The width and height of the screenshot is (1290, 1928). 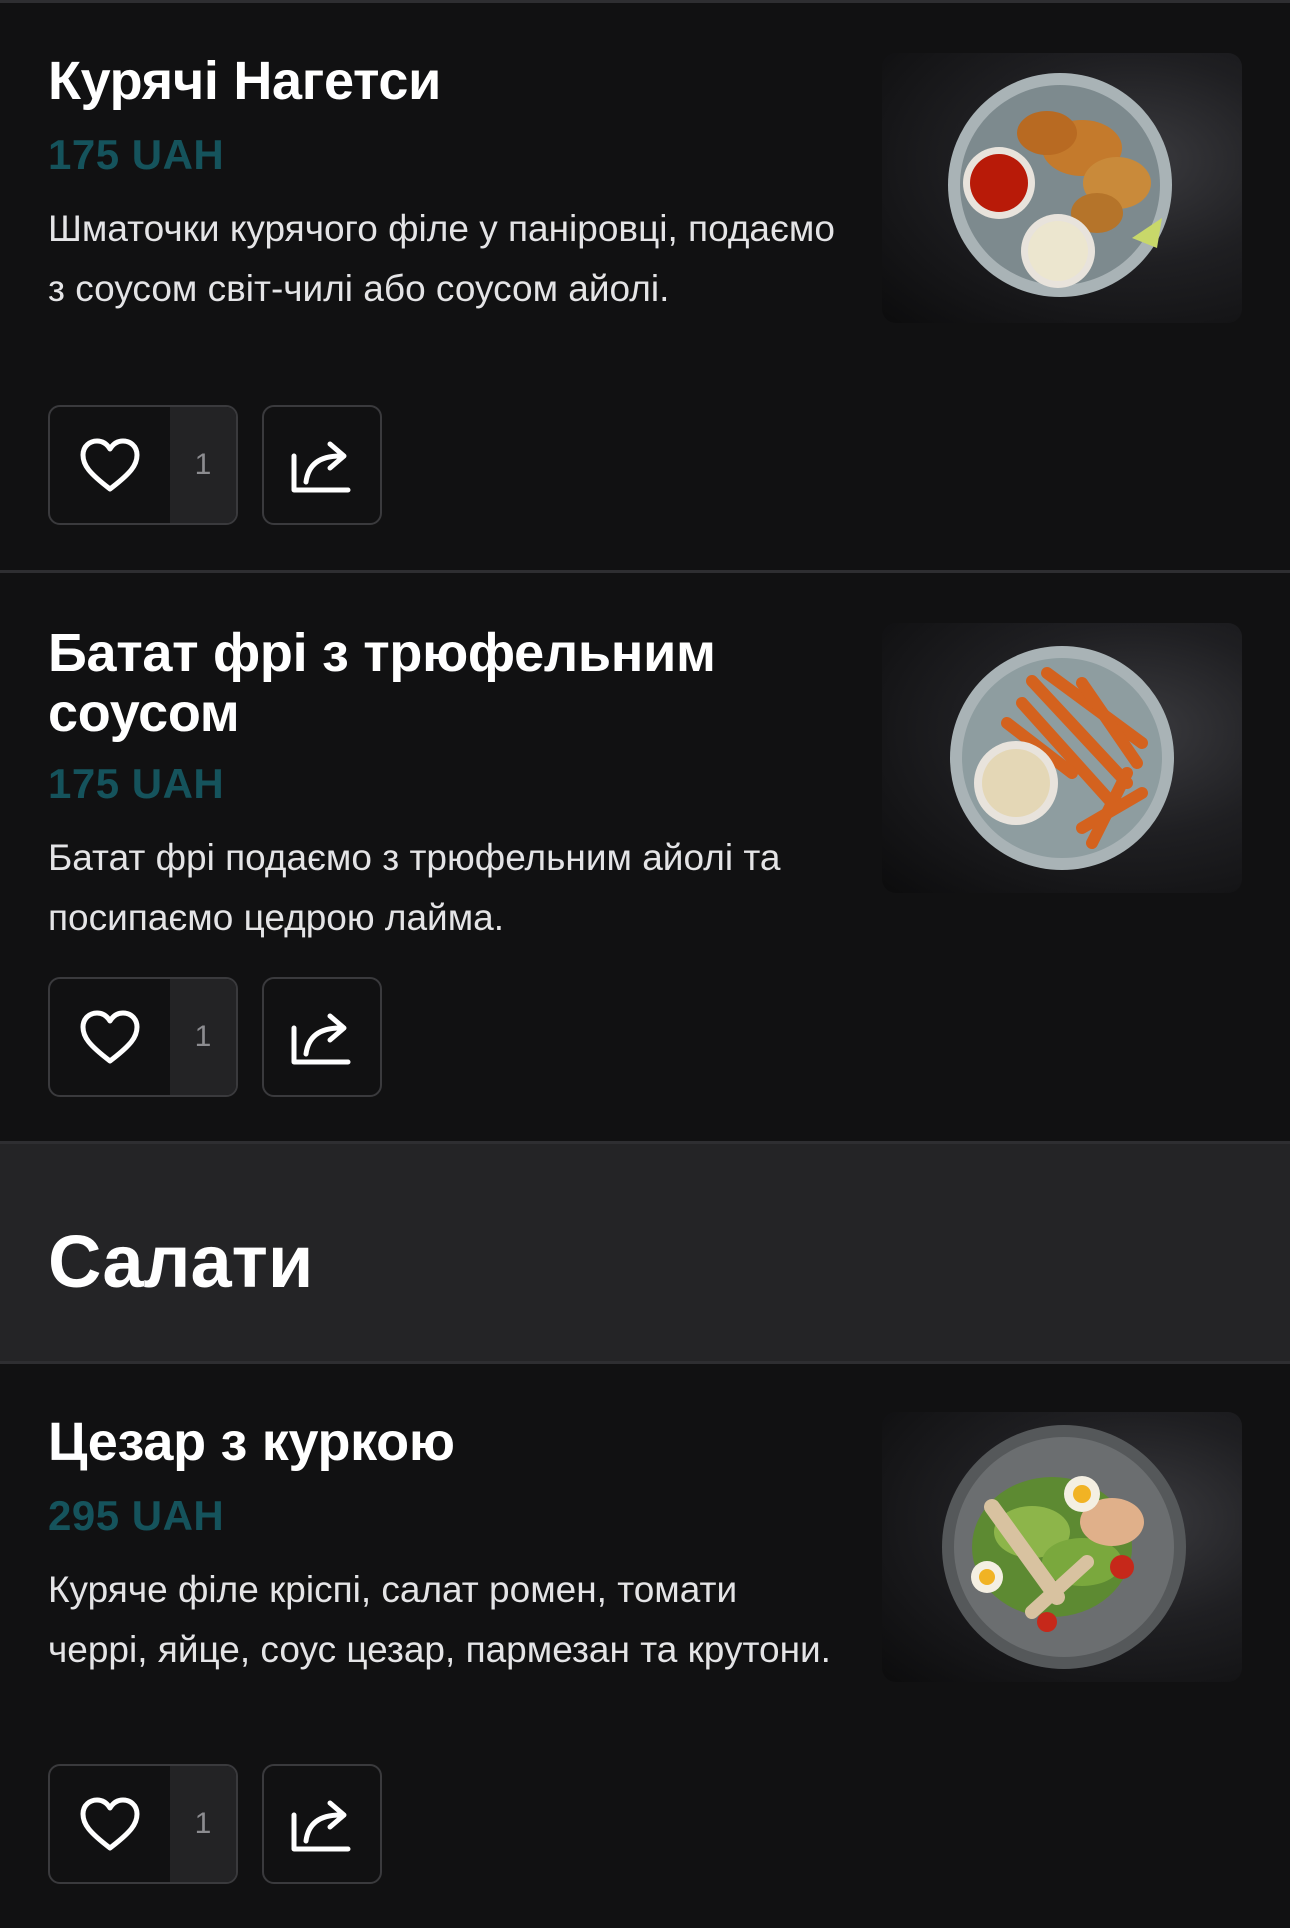 I want to click on item-title: Батат фрі з трюфельним соусом, so click(x=382, y=683).